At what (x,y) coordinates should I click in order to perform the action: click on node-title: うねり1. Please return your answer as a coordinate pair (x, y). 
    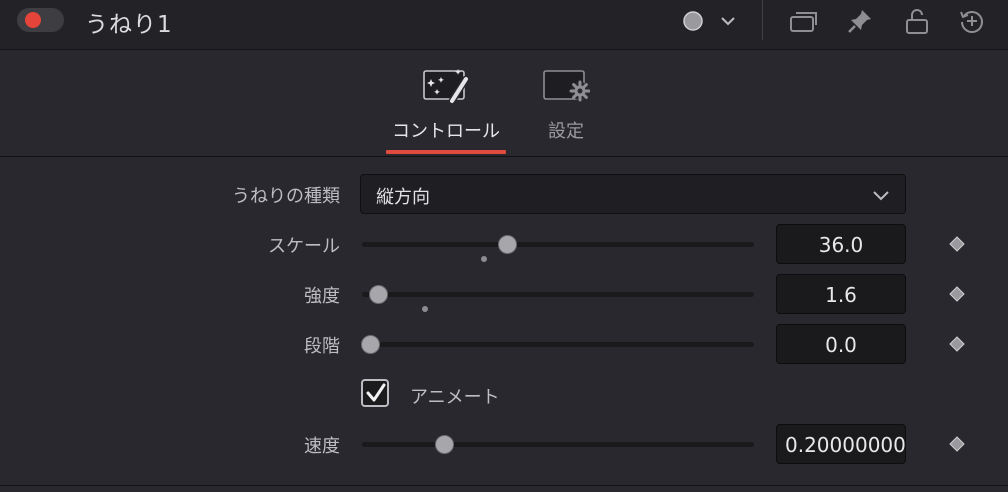
    Looking at the image, I should click on (129, 25).